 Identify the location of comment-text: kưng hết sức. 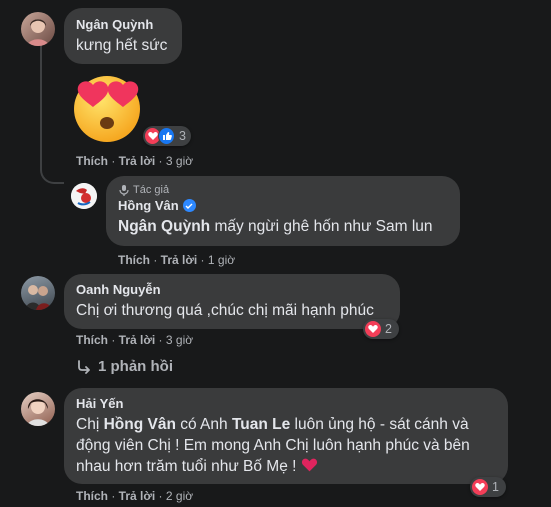
(122, 45).